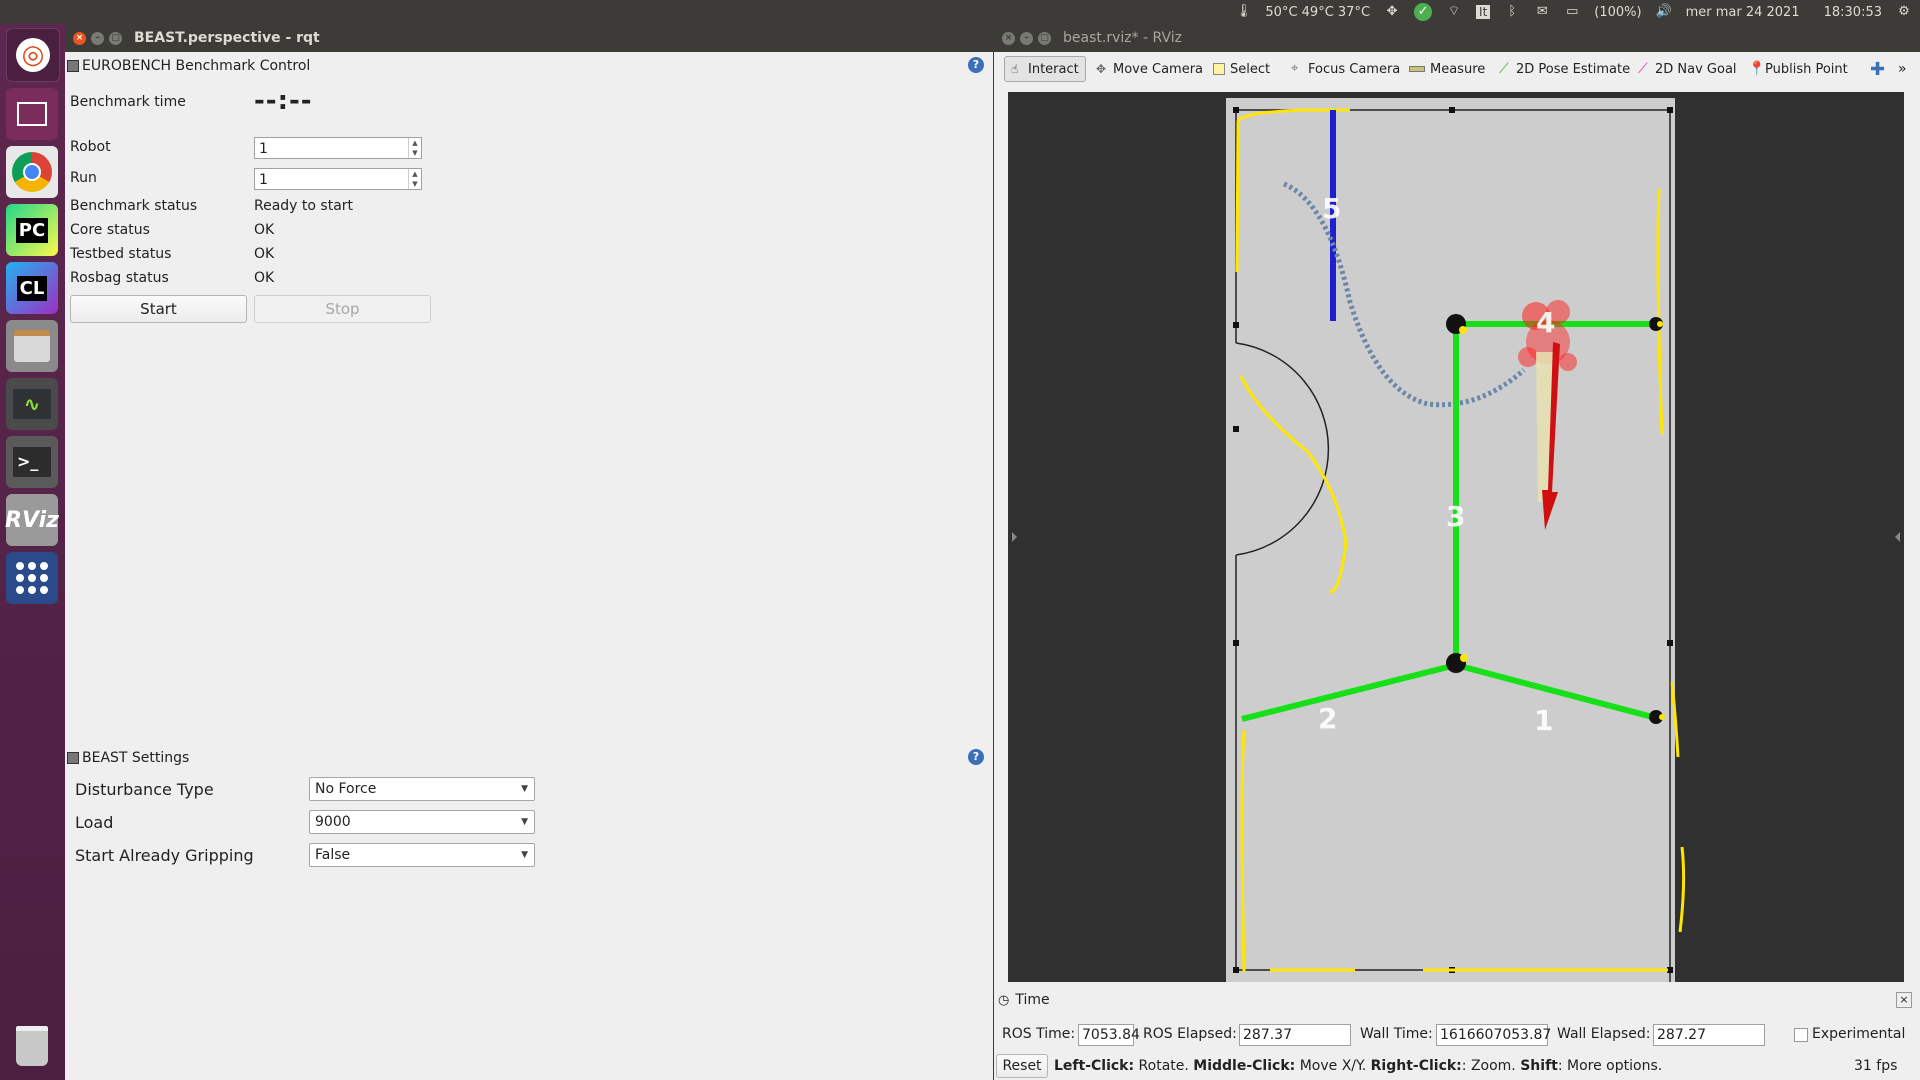  What do you see at coordinates (1617, 12) in the screenshot?
I see `battery-percent: (100%)` at bounding box center [1617, 12].